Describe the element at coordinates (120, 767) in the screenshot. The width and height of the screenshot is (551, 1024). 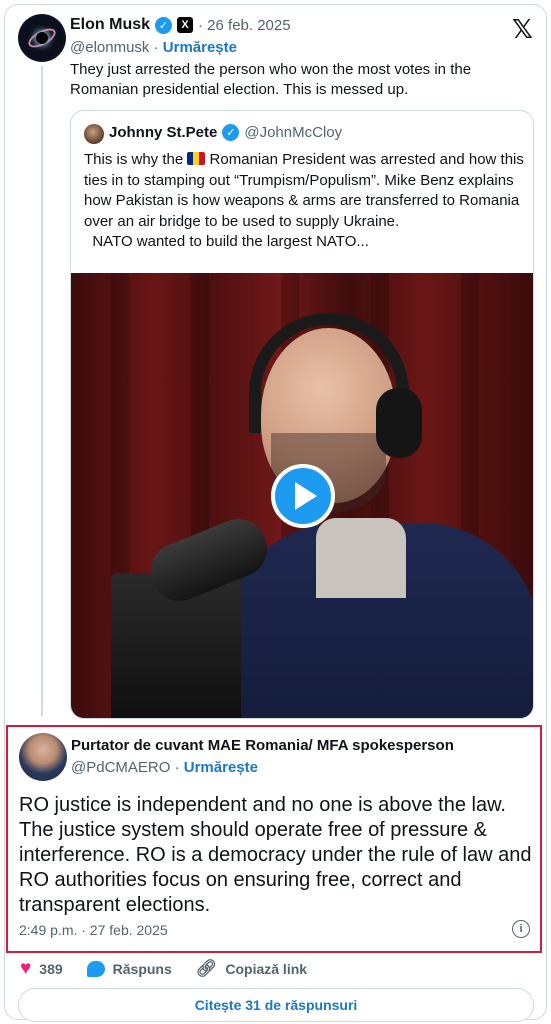
I see `reply-author-handle: @PdCMAERO` at that location.